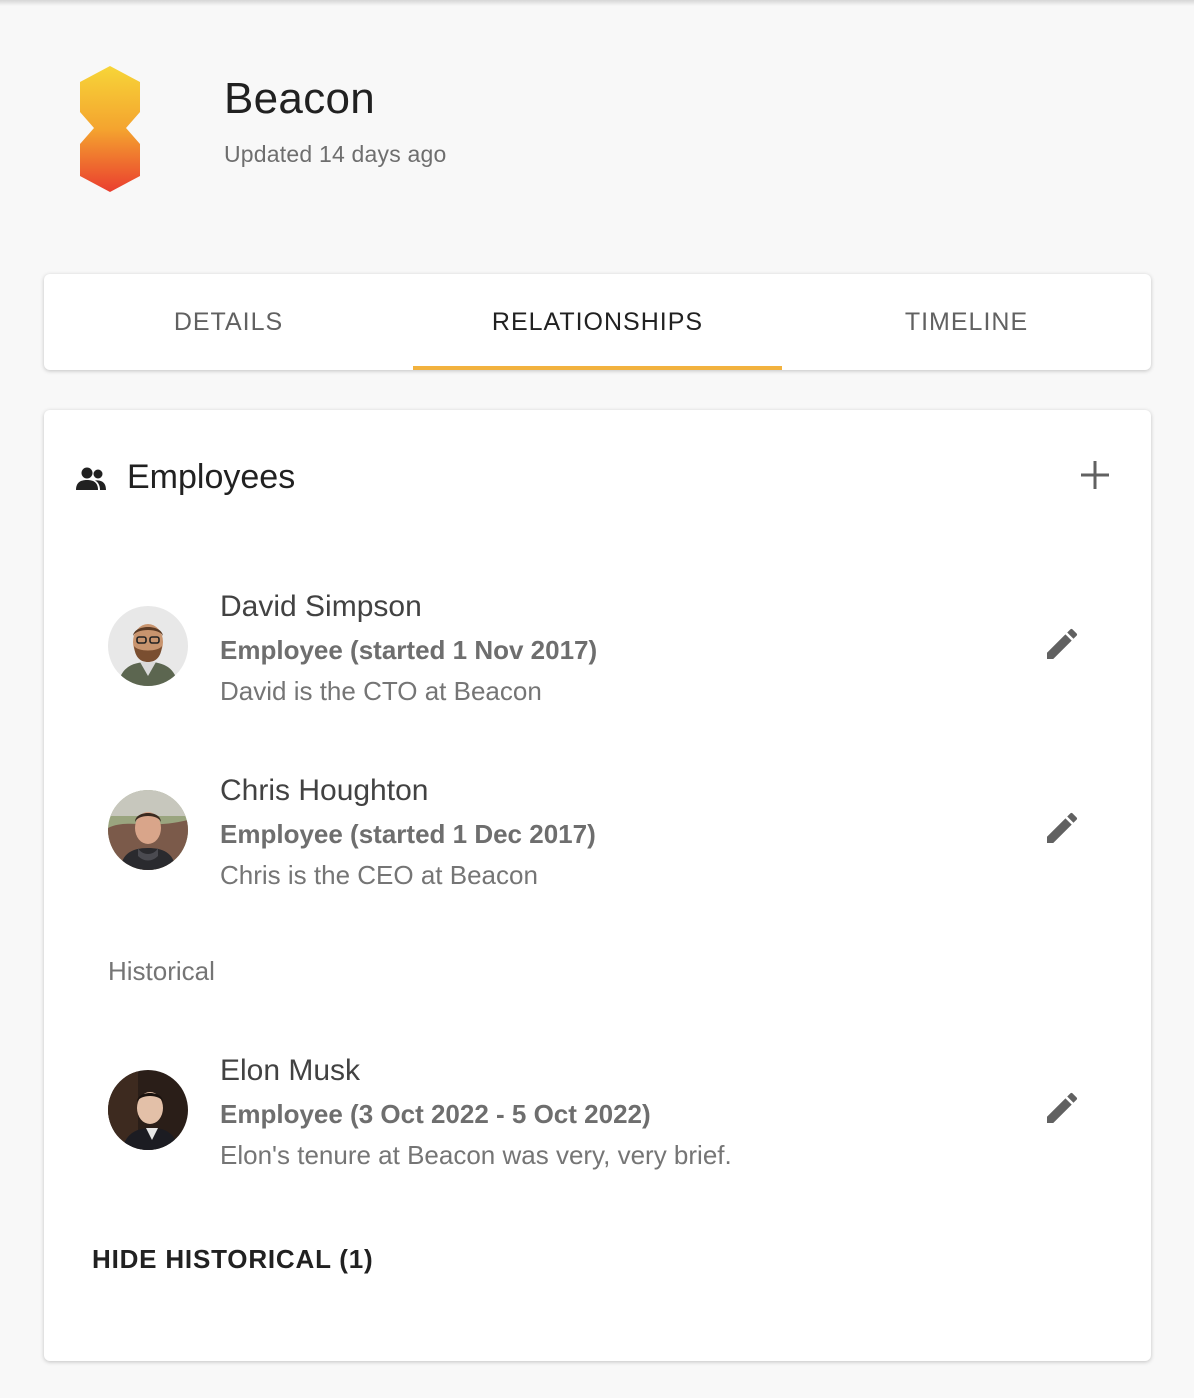 This screenshot has height=1398, width=1194. What do you see at coordinates (408, 834) in the screenshot?
I see `employee-role: Employee (started 1 Dec 2017)` at bounding box center [408, 834].